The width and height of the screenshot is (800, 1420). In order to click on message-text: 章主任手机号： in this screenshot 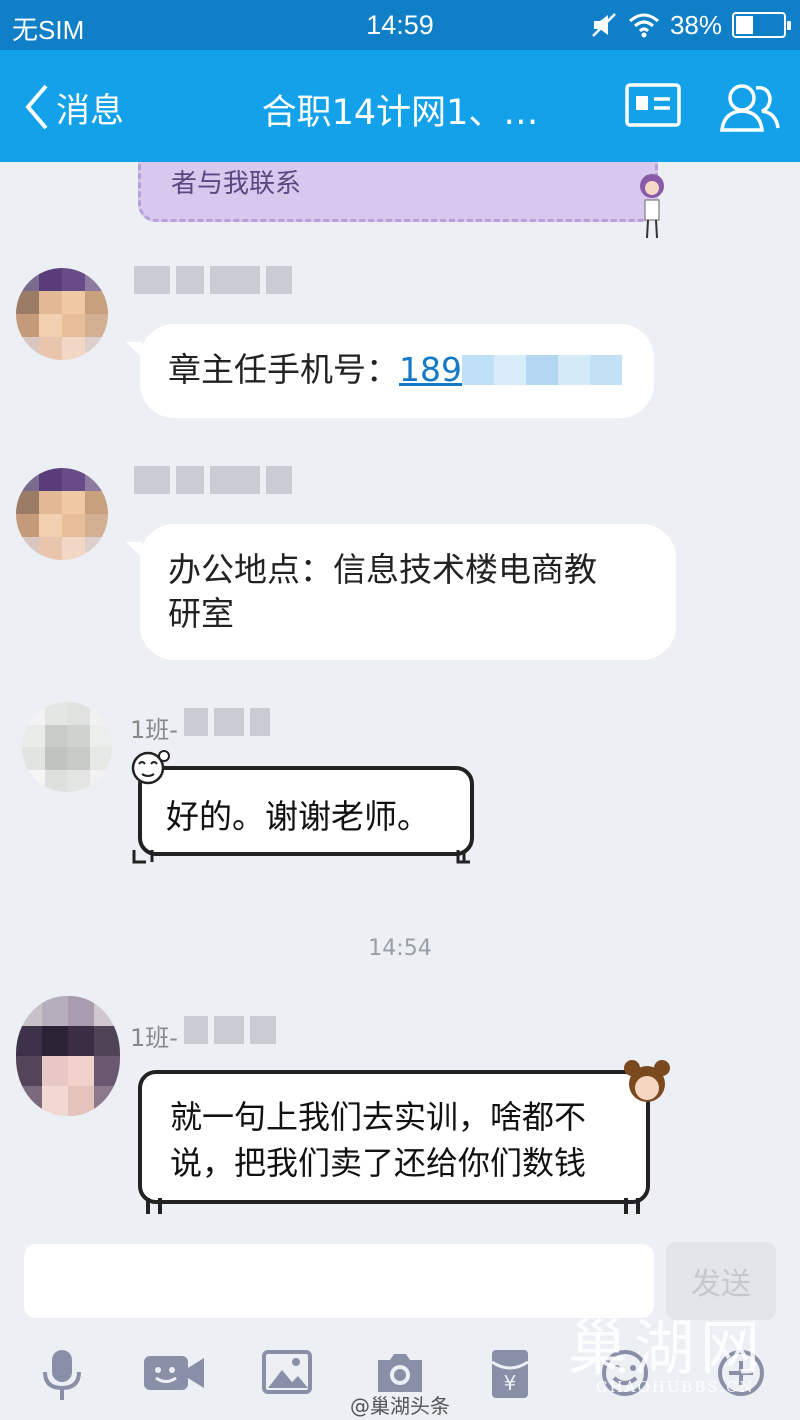, I will do `click(283, 369)`.